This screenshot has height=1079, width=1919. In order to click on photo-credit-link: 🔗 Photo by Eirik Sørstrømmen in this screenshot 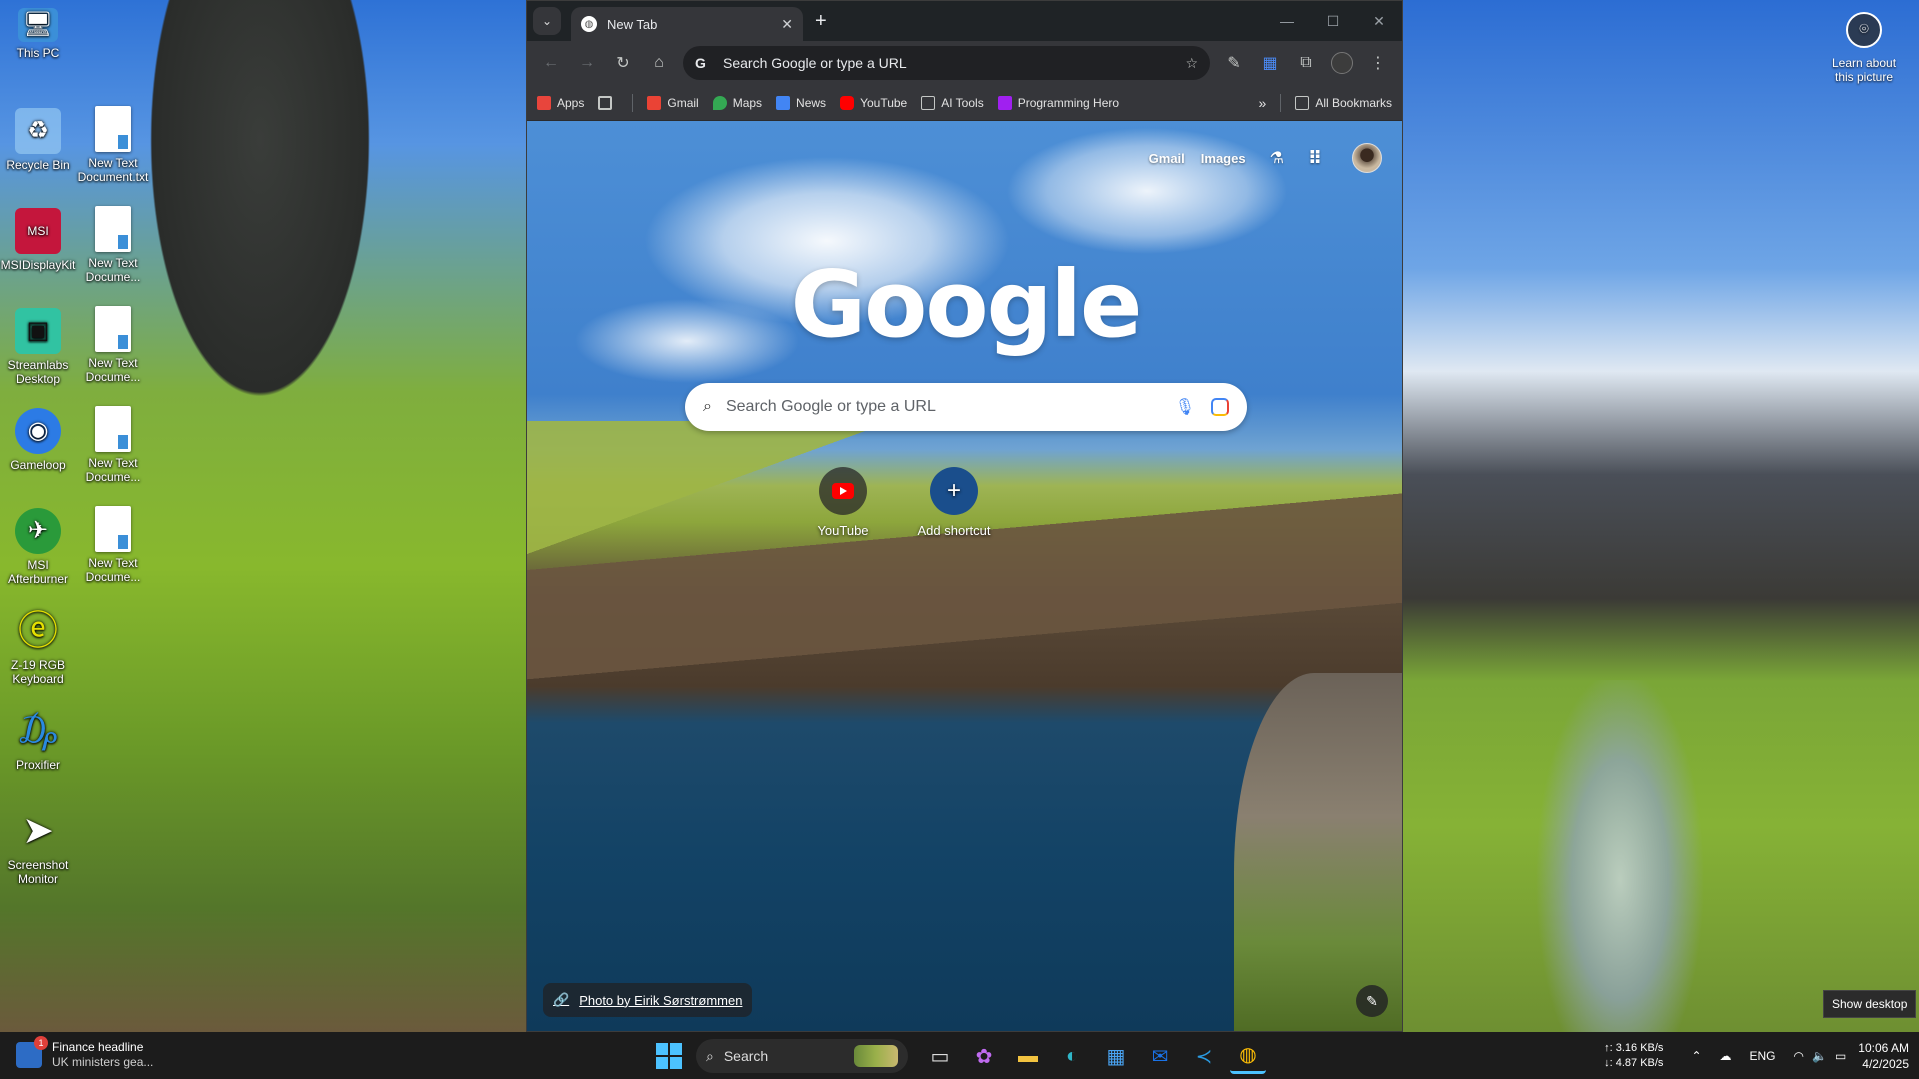, I will do `click(648, 1000)`.